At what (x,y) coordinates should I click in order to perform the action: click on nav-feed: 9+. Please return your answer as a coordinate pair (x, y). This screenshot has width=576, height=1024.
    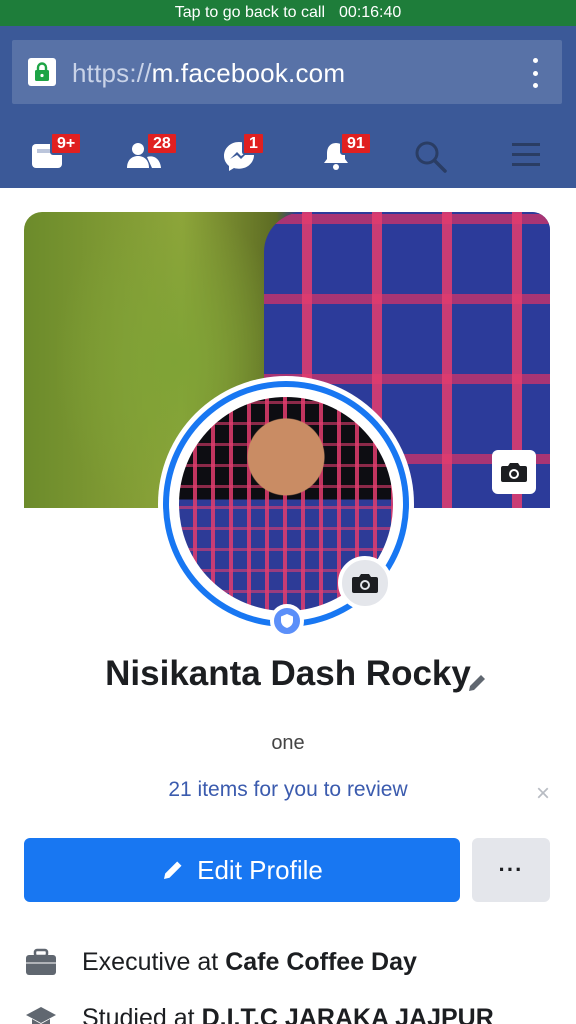
    Looking at the image, I should click on (52, 153).